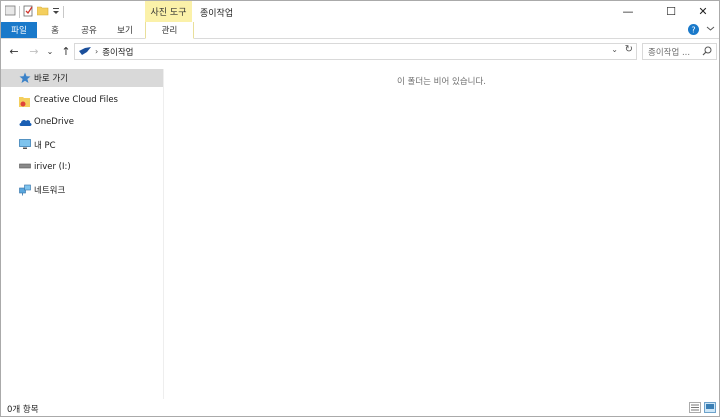 The image size is (720, 417). Describe the element at coordinates (82, 190) in the screenshot. I see `nav-item-network: 네트워크` at that location.